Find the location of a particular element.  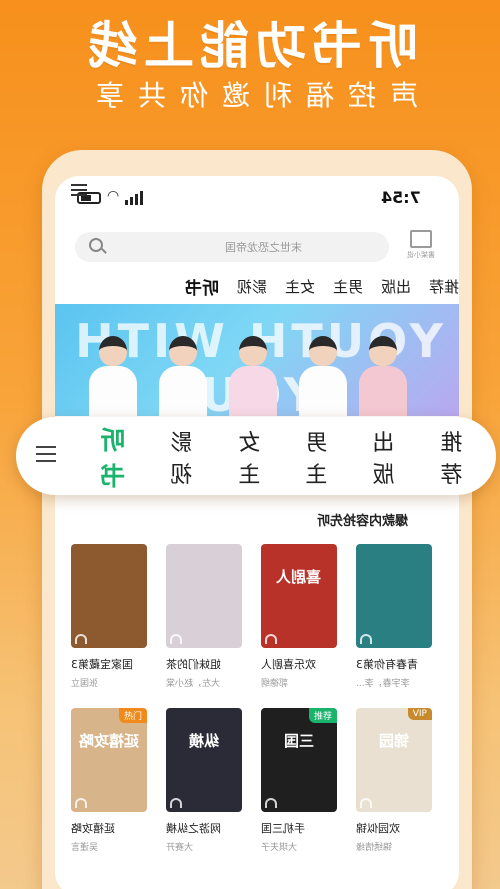

category-tabs-magnified: 听书 影视 女主 男主 出版 推荐 is located at coordinates (256, 456).